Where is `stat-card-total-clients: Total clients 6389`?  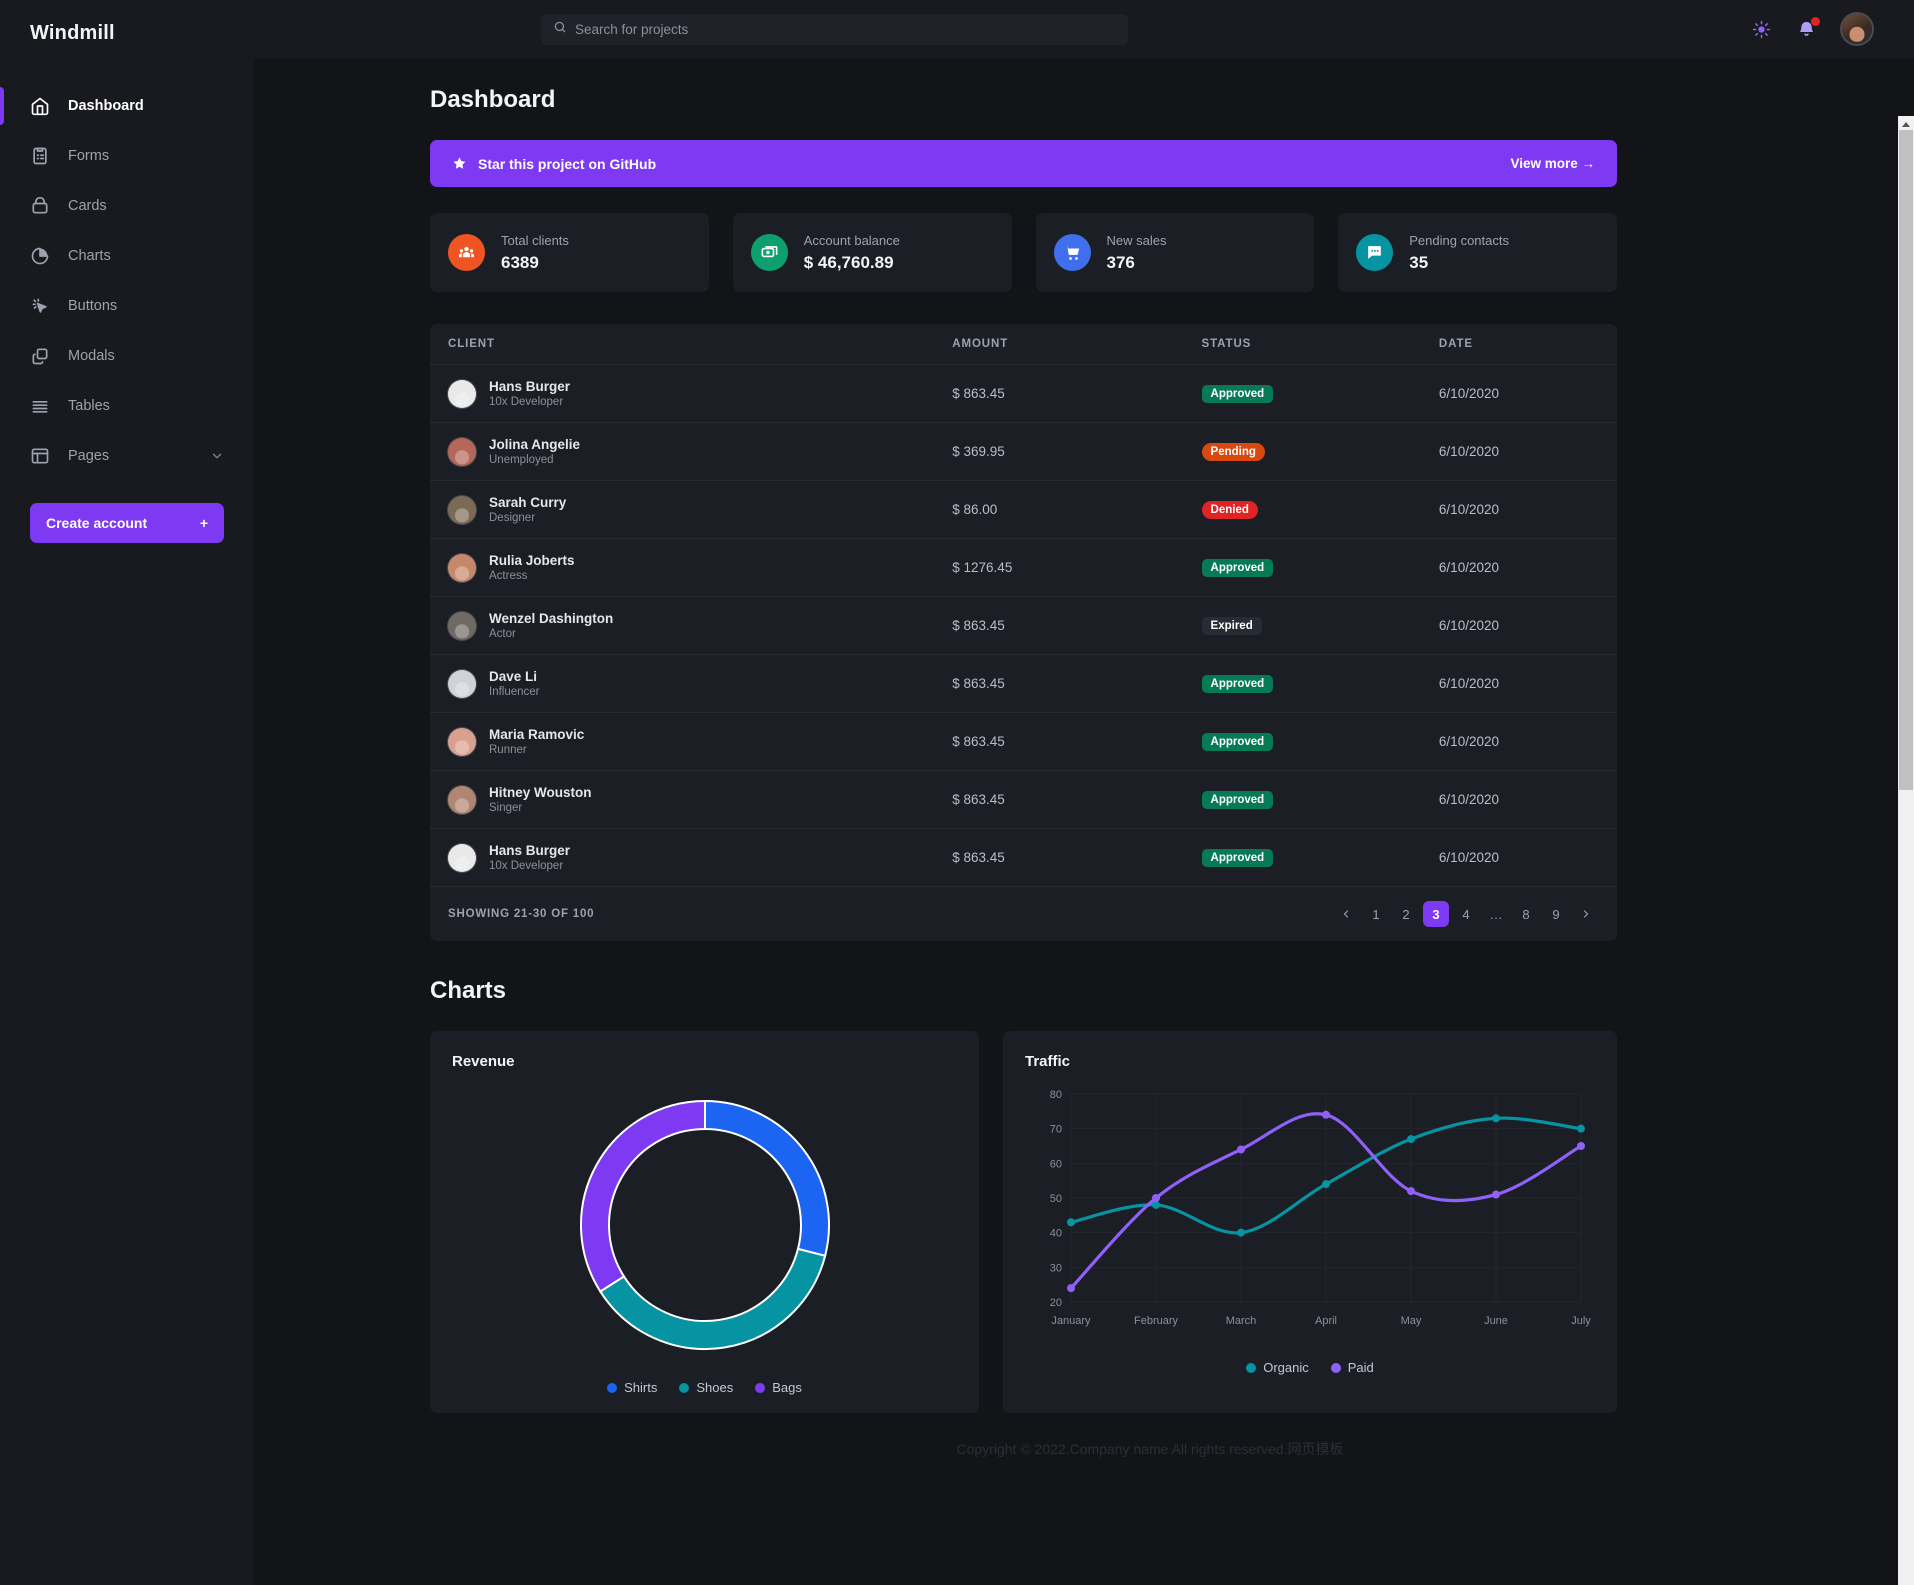 stat-card-total-clients: Total clients 6389 is located at coordinates (569, 252).